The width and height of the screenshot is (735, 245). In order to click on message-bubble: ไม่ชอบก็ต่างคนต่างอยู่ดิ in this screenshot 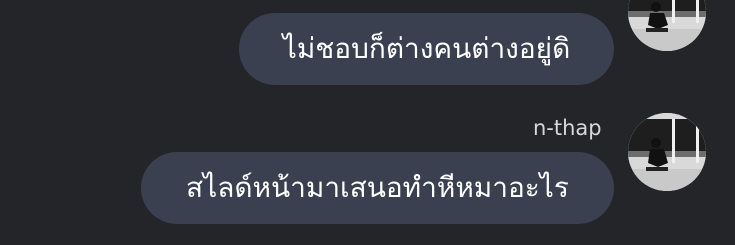, I will do `click(426, 49)`.